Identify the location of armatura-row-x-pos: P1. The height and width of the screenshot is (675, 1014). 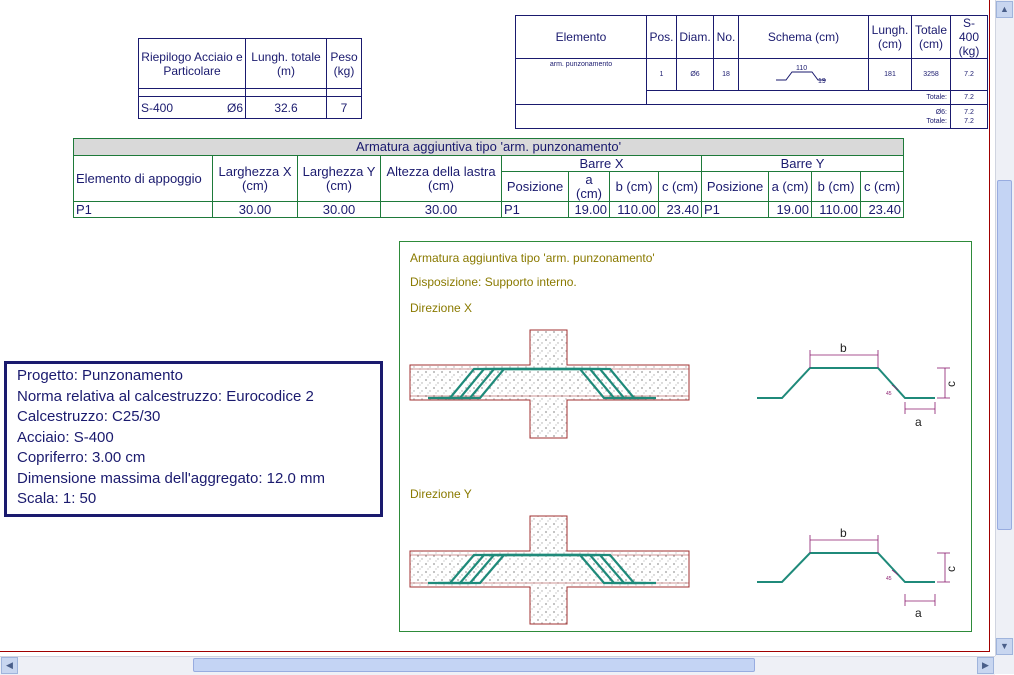
(535, 209).